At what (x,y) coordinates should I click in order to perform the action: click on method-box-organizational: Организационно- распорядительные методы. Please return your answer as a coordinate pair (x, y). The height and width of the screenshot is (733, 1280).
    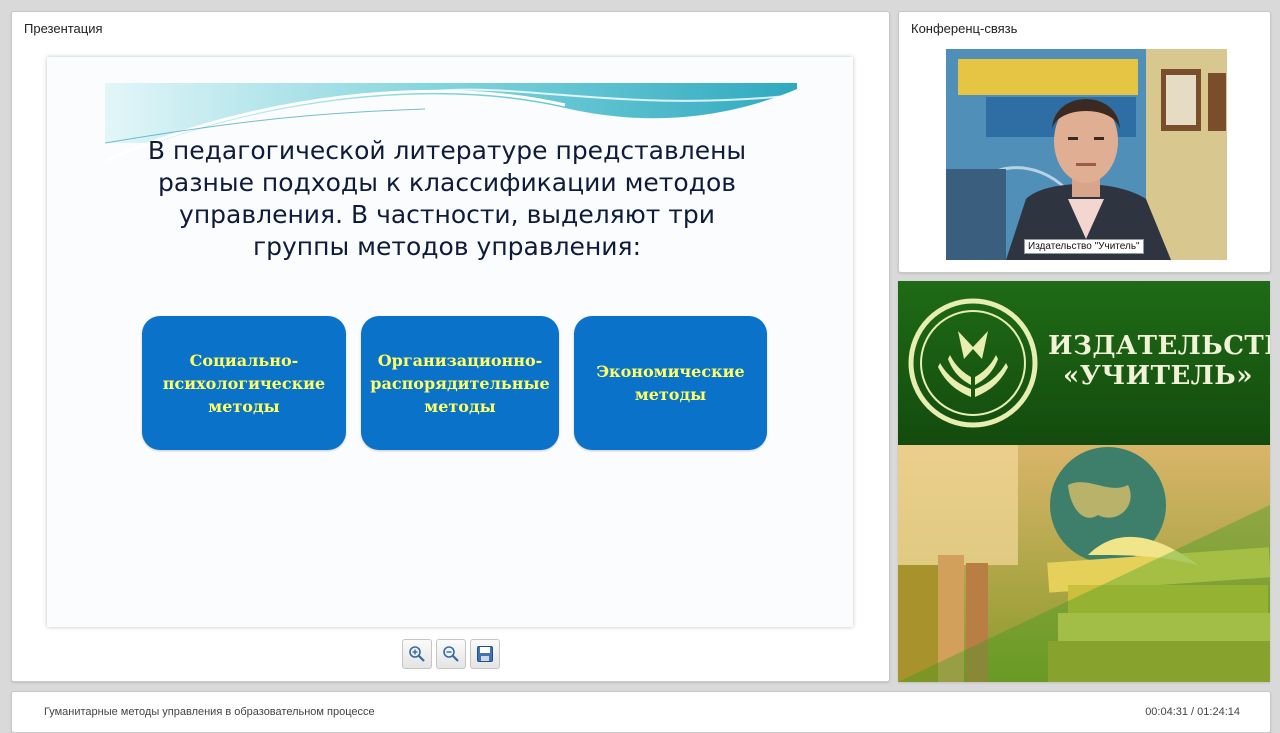
    Looking at the image, I should click on (460, 383).